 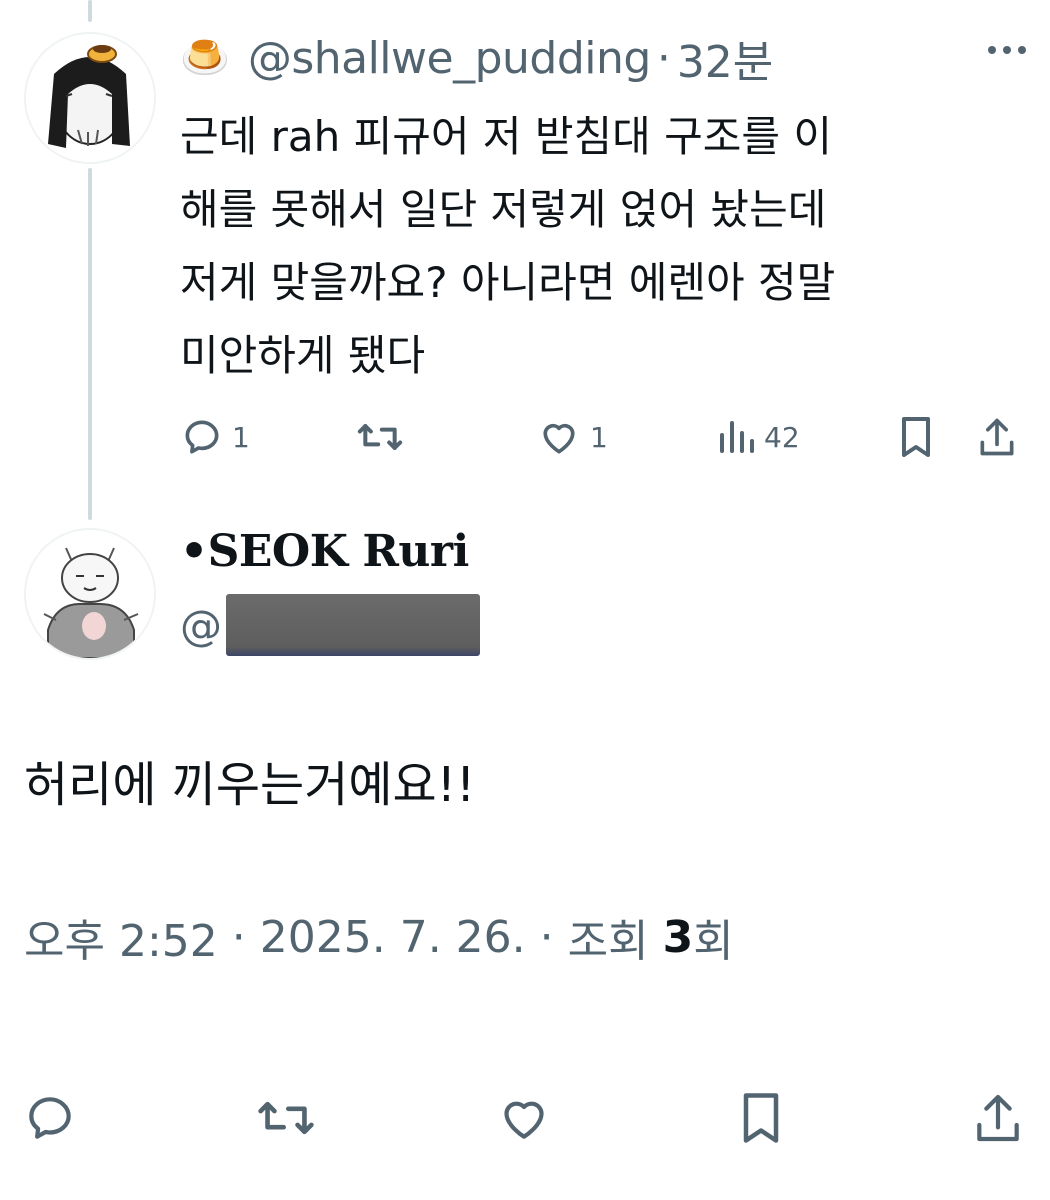 I want to click on reply-text-line: 저게 맞을까요? 아니라면 에렌아 정말, so click(x=508, y=282).